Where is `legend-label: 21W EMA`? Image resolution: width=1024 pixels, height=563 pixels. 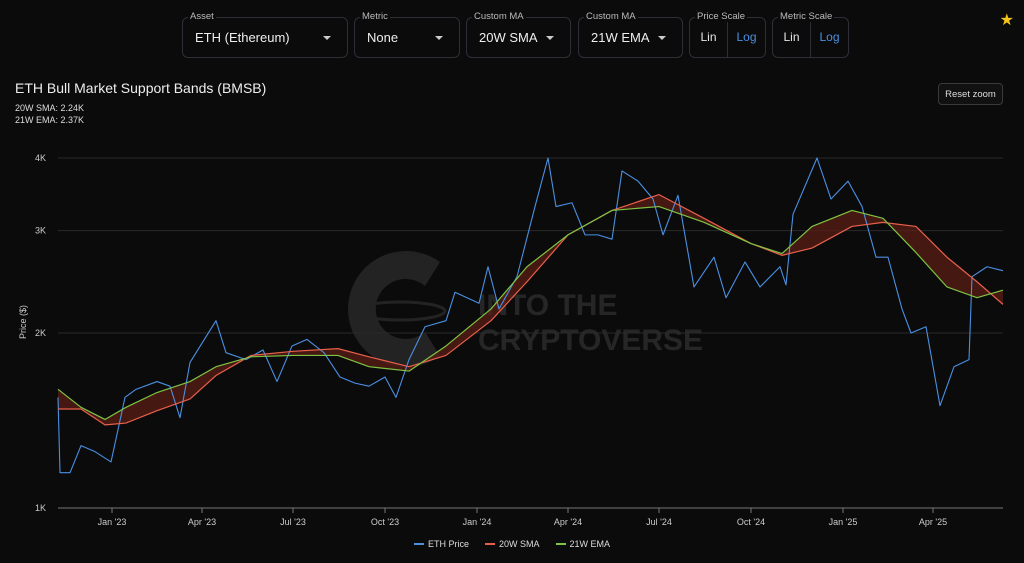 legend-label: 21W EMA is located at coordinates (590, 544).